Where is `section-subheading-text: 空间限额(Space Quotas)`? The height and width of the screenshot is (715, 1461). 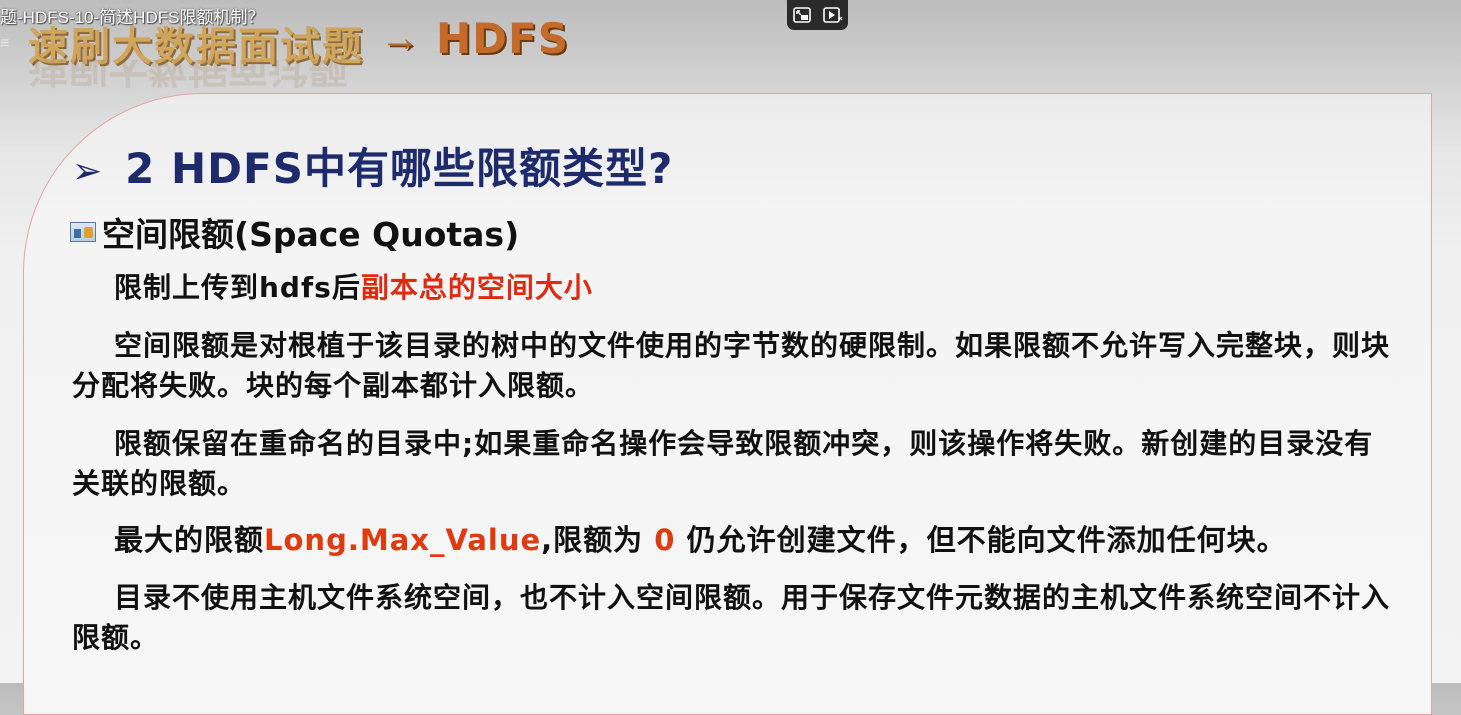
section-subheading-text: 空间限额(Space Quotas) is located at coordinates (311, 234).